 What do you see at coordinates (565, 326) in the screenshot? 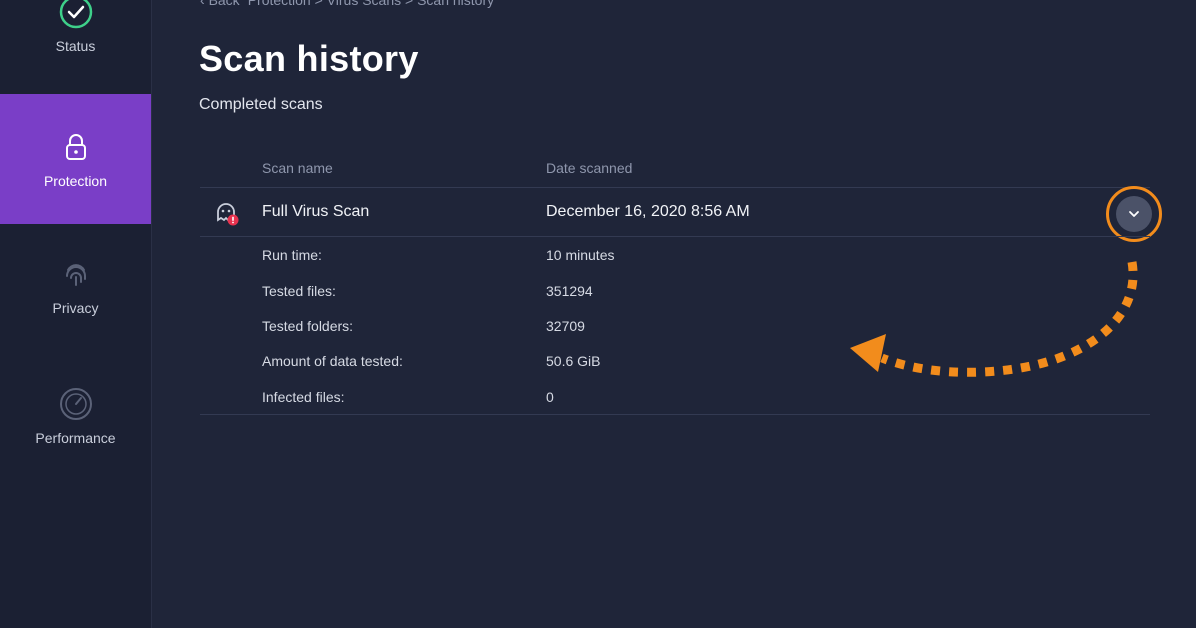
I see `detail-value-tested-folders: 32709` at bounding box center [565, 326].